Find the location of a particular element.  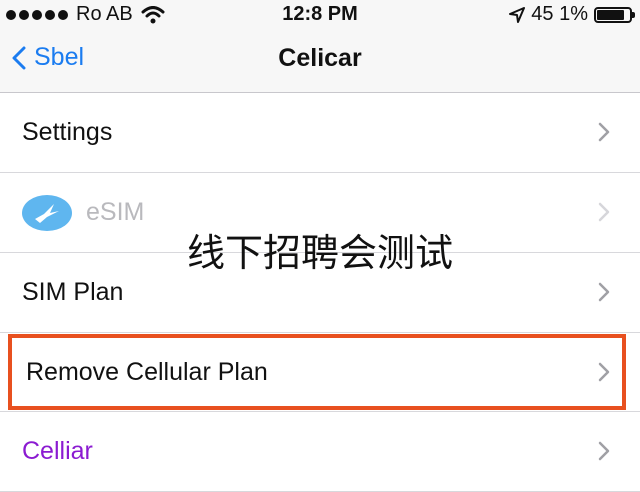

battery-icon is located at coordinates (614, 14).